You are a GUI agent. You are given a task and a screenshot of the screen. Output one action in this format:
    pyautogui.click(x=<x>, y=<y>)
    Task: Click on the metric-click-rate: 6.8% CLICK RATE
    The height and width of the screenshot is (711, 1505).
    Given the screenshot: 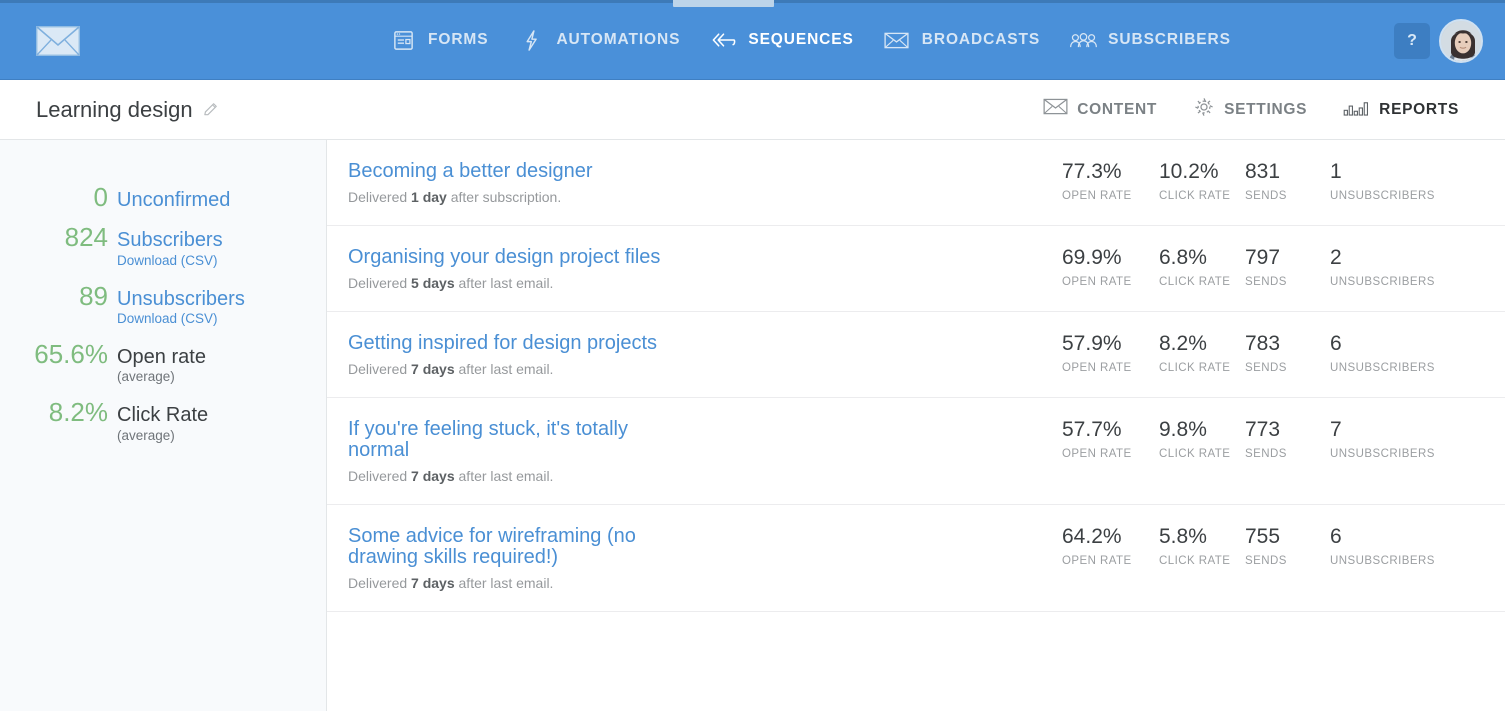 What is the action you would take?
    pyautogui.click(x=1202, y=267)
    